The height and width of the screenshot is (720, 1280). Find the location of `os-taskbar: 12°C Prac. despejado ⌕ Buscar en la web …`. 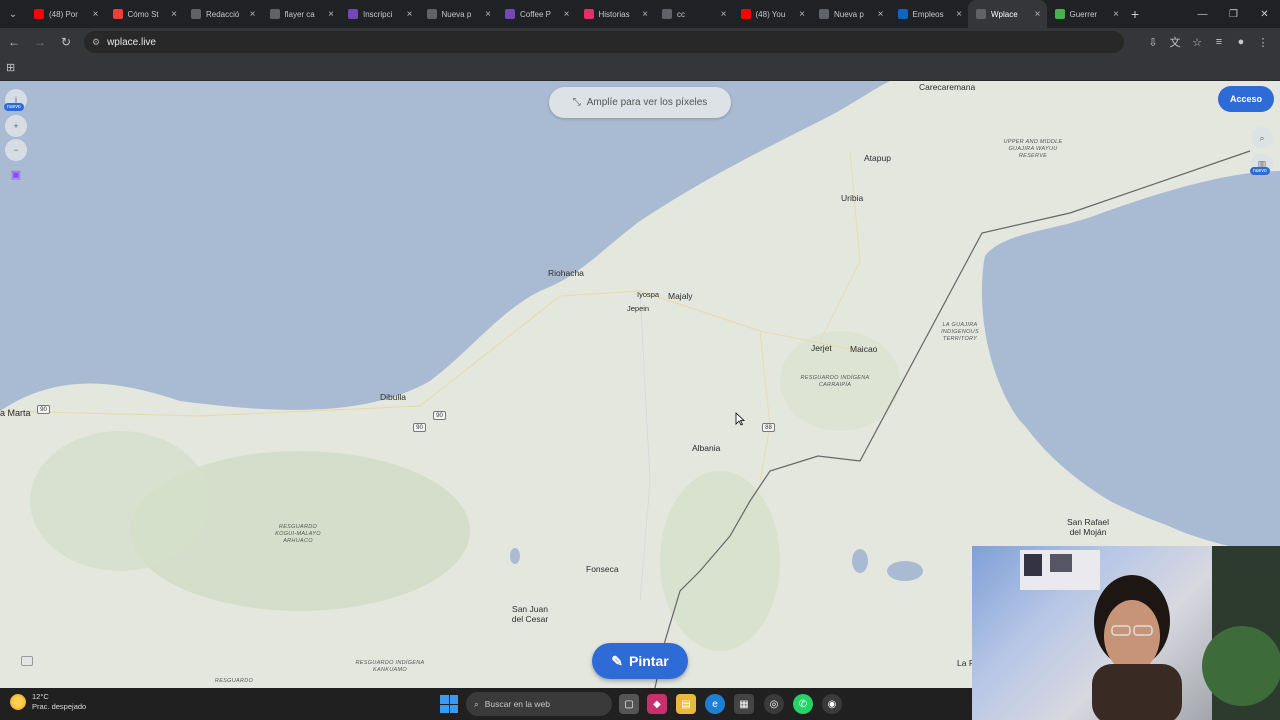

os-taskbar: 12°C Prac. despejado ⌕ Buscar en la web … is located at coordinates (486, 704).